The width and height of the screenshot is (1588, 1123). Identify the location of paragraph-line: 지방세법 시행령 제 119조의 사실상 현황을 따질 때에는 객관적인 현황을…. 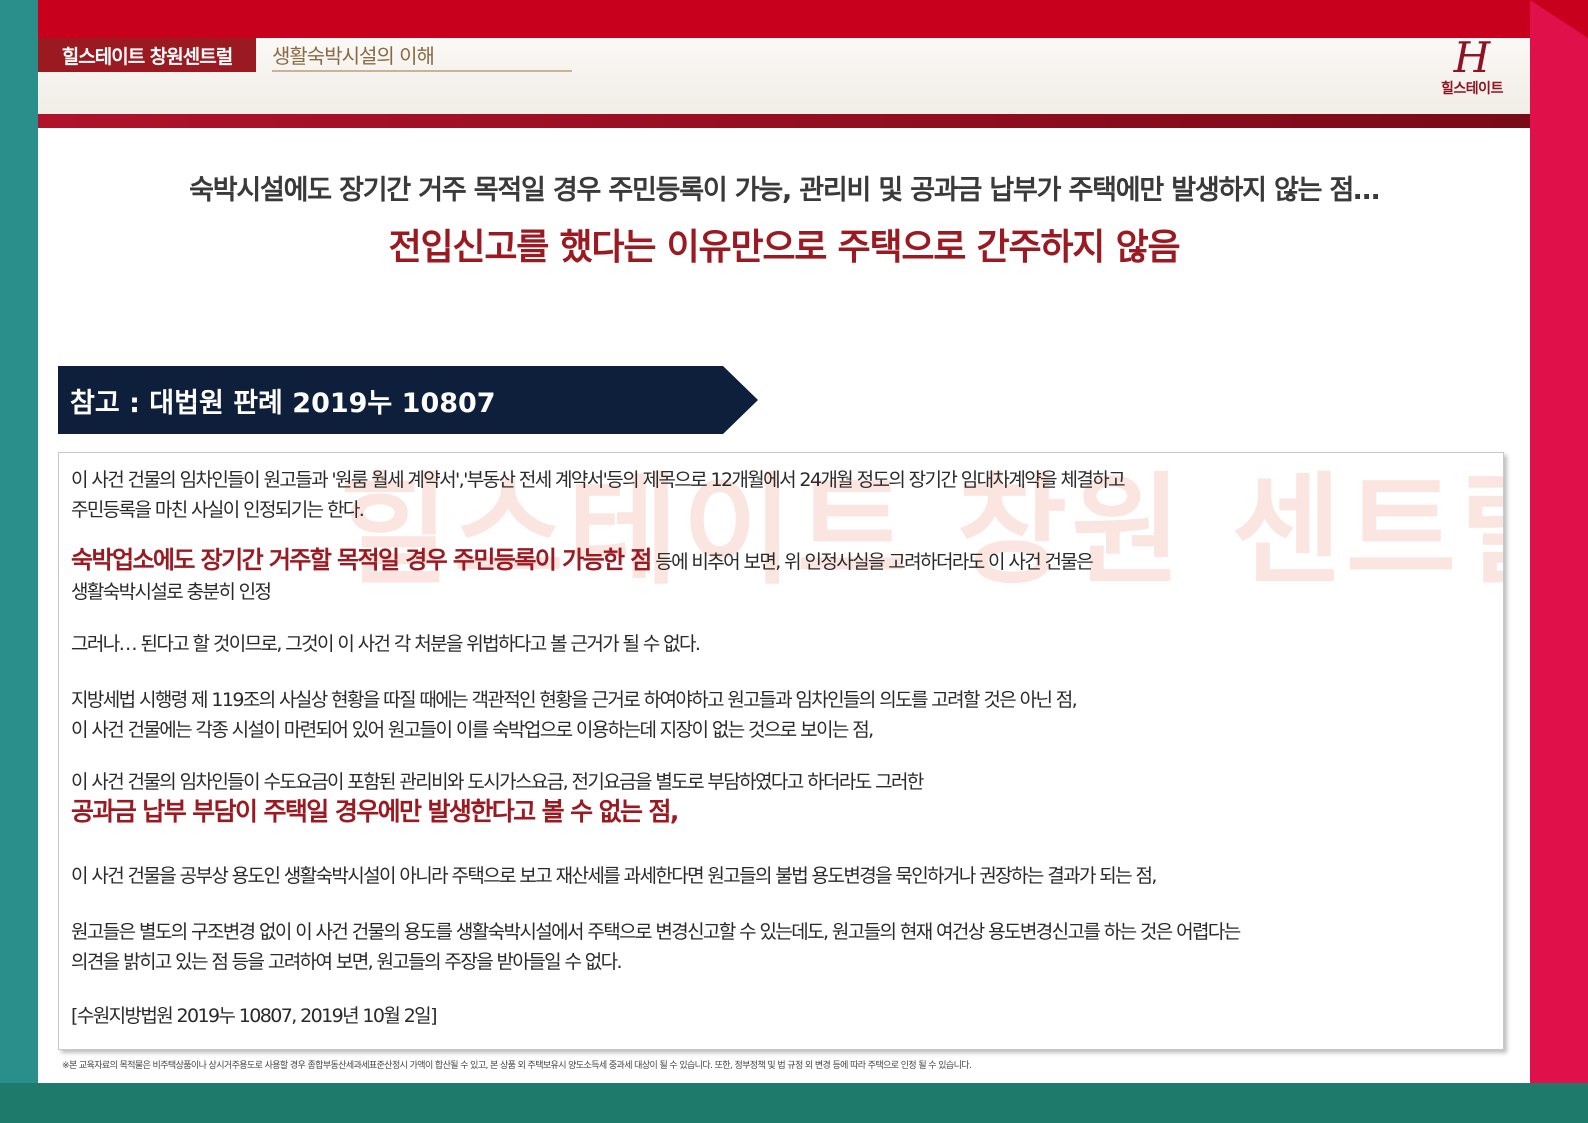
(574, 700).